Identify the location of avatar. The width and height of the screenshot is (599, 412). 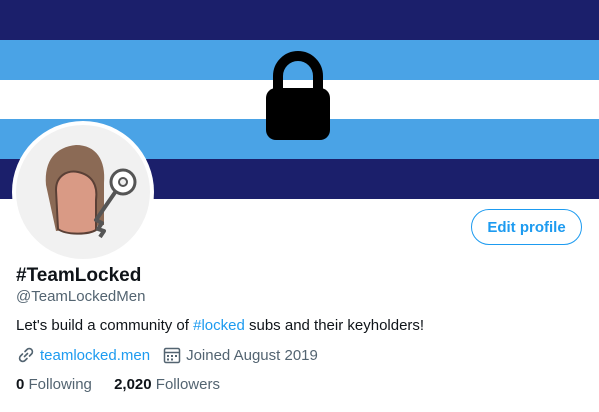
(83, 192).